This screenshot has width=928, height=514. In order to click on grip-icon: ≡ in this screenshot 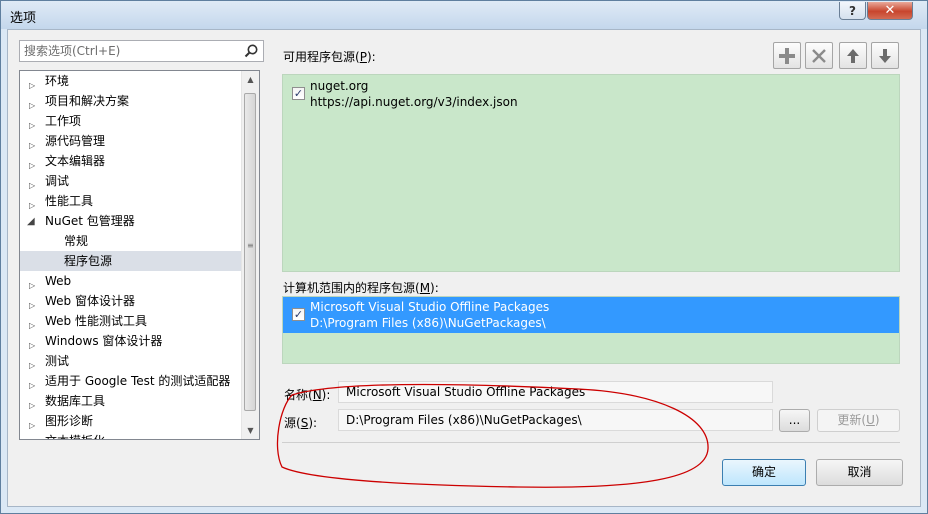, I will do `click(250, 245)`.